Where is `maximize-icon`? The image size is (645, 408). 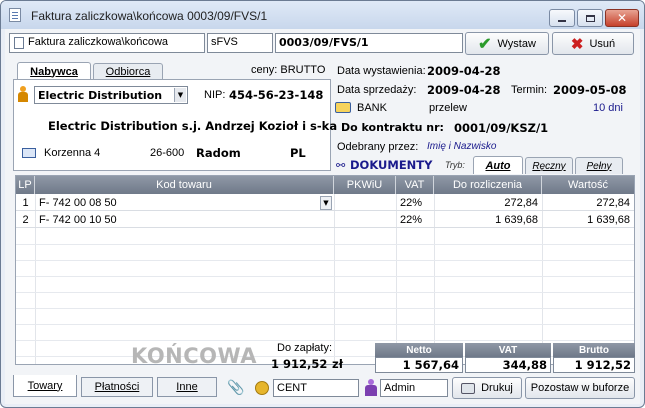
maximize-icon is located at coordinates (590, 18).